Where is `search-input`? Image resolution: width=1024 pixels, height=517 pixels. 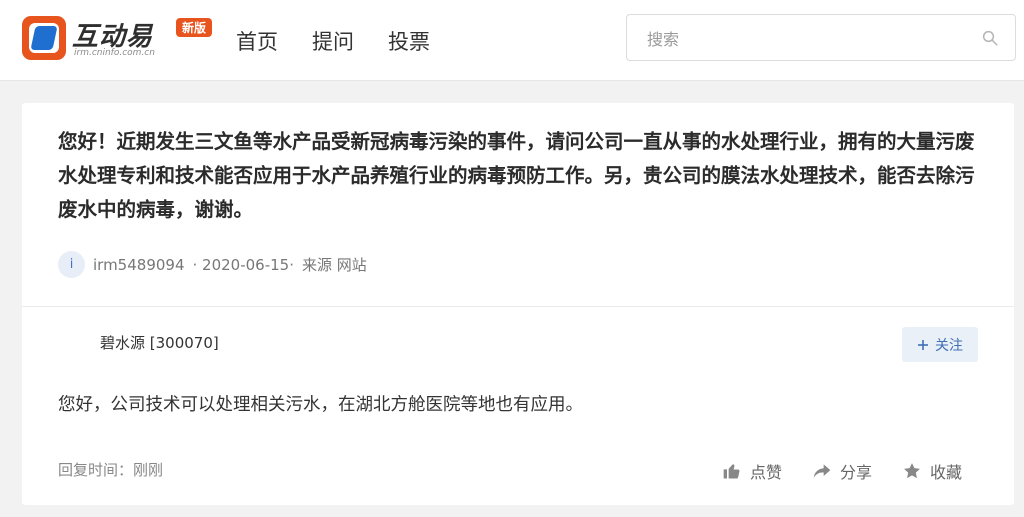 search-input is located at coordinates (807, 39).